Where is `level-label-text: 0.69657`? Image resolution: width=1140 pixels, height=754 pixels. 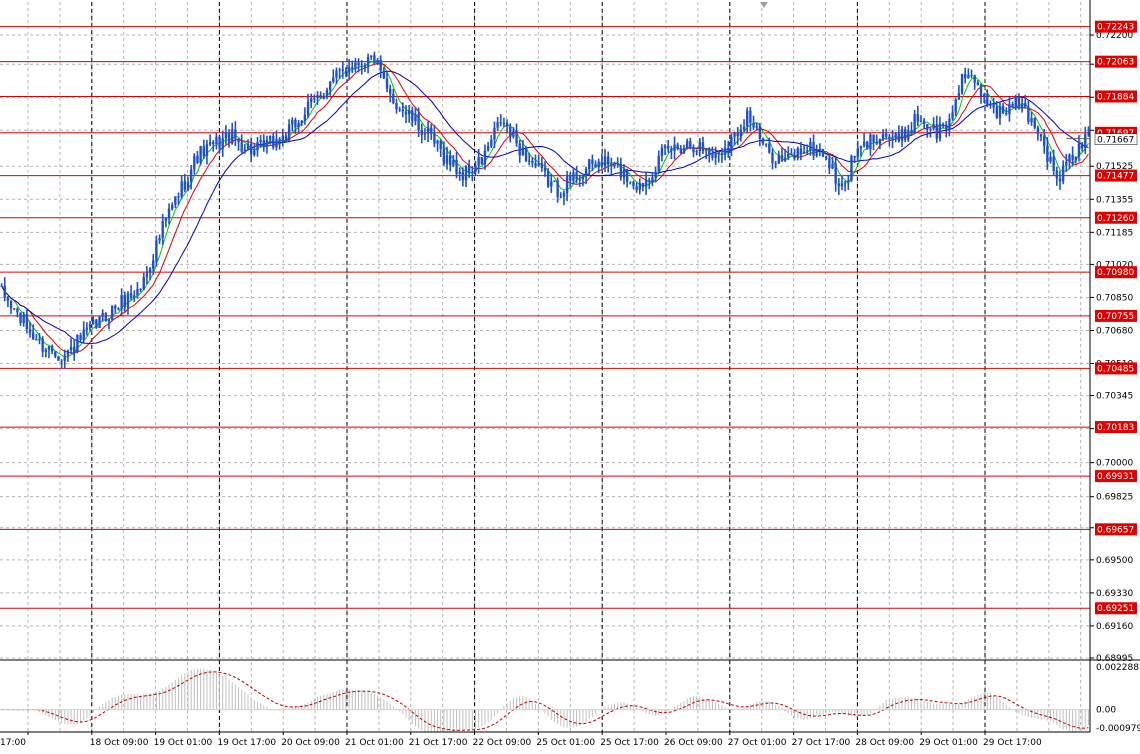
level-label-text: 0.69657 is located at coordinates (1115, 530).